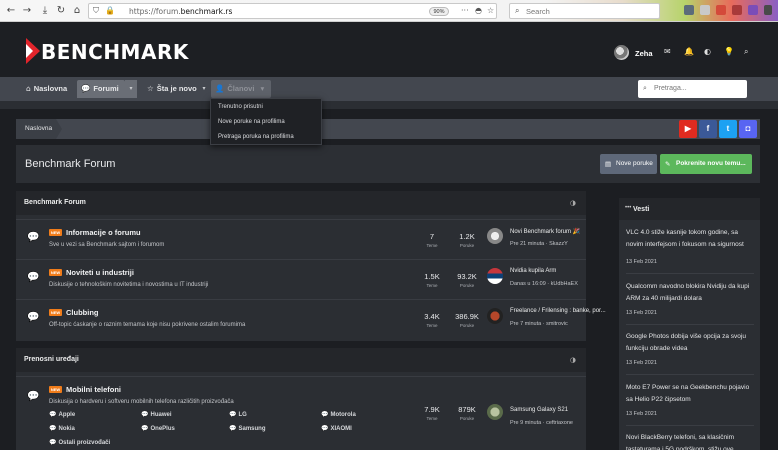 Image resolution: width=778 pixels, height=450 pixels. Describe the element at coordinates (301, 360) in the screenshot. I see `block-header: Prenosni uređaji ◑` at that location.